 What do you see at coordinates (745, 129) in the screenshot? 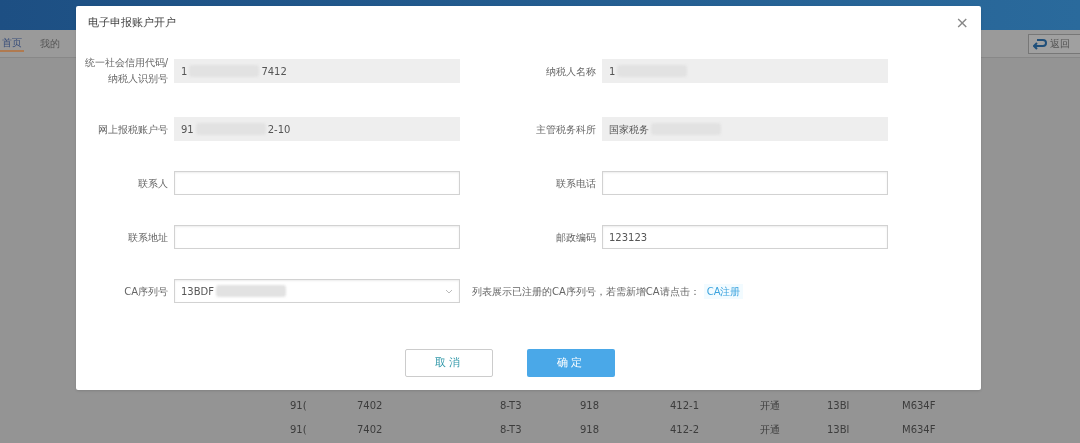
I see `input-field: 国家税务` at bounding box center [745, 129].